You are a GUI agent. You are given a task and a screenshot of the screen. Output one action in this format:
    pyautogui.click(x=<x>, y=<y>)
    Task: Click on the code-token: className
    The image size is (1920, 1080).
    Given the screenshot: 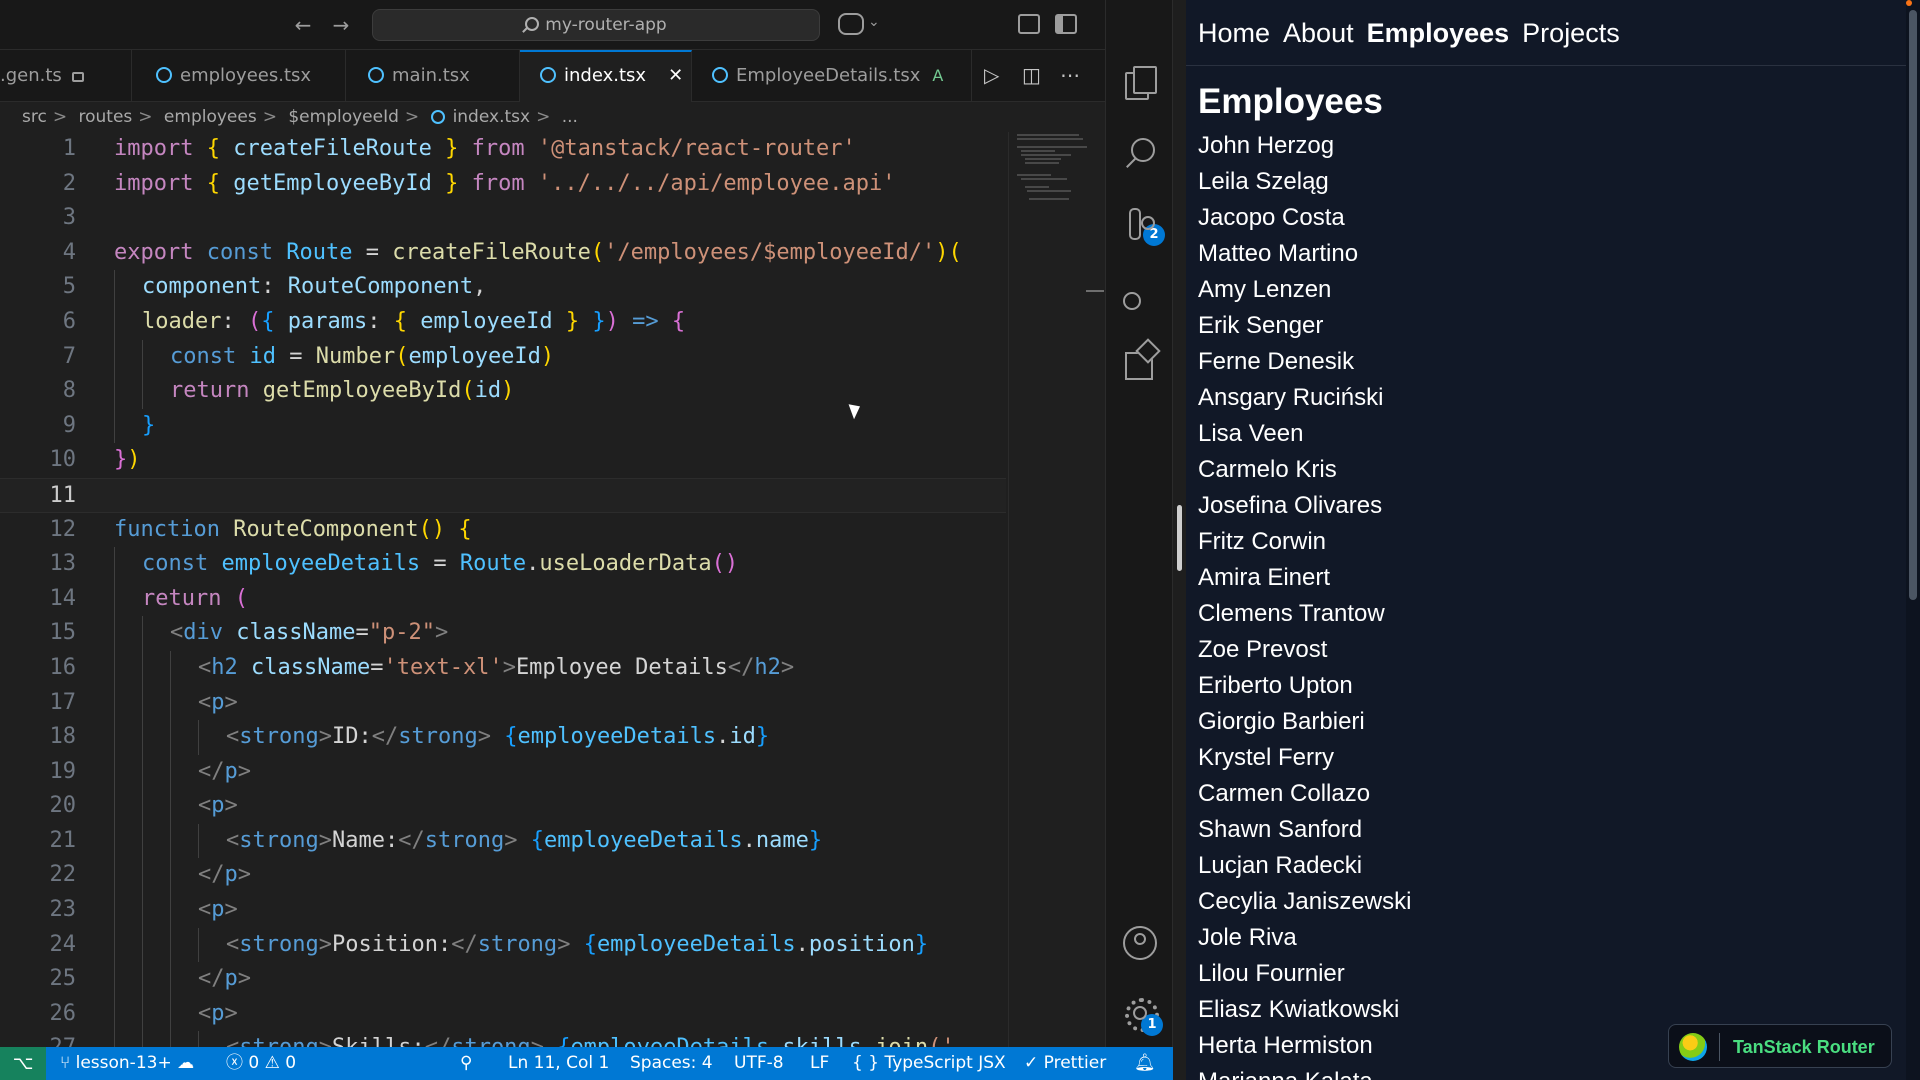 What is the action you would take?
    pyautogui.click(x=311, y=667)
    